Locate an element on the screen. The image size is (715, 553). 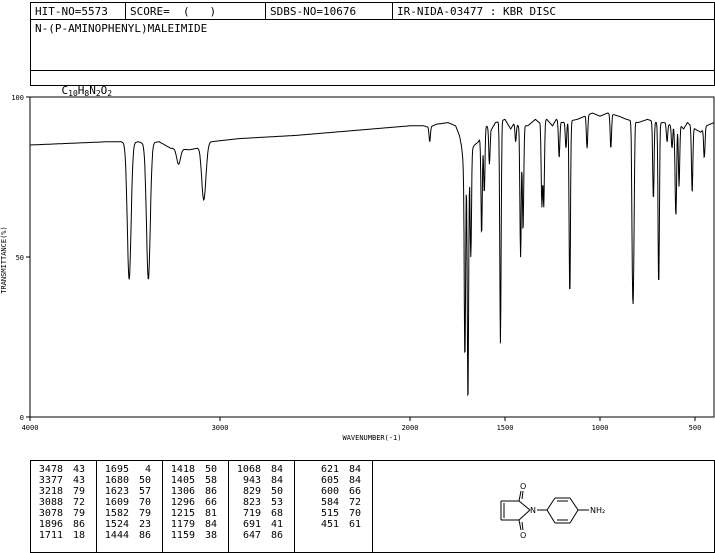
x-tick-label: 4000 is located at coordinates (30, 428).